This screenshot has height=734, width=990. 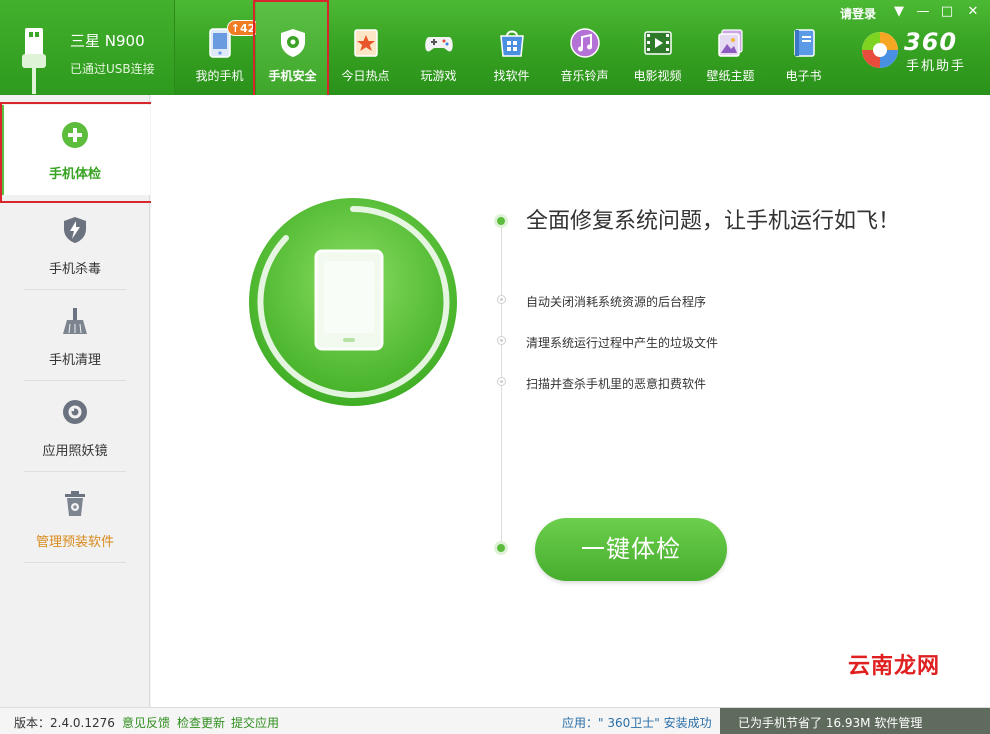 What do you see at coordinates (438, 76) in the screenshot?
I see `nav-label: 玩游戏` at bounding box center [438, 76].